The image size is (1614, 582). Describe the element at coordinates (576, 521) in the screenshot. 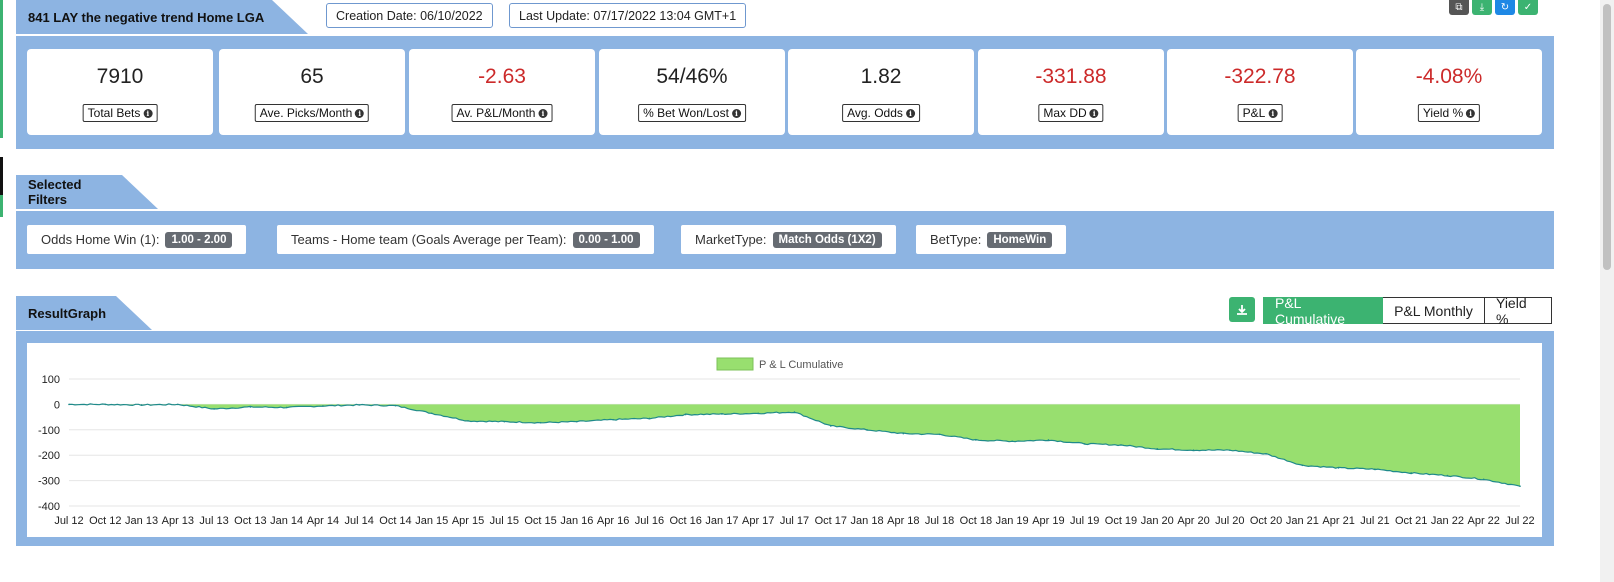

I see `x-tick-label: Jan 16` at that location.